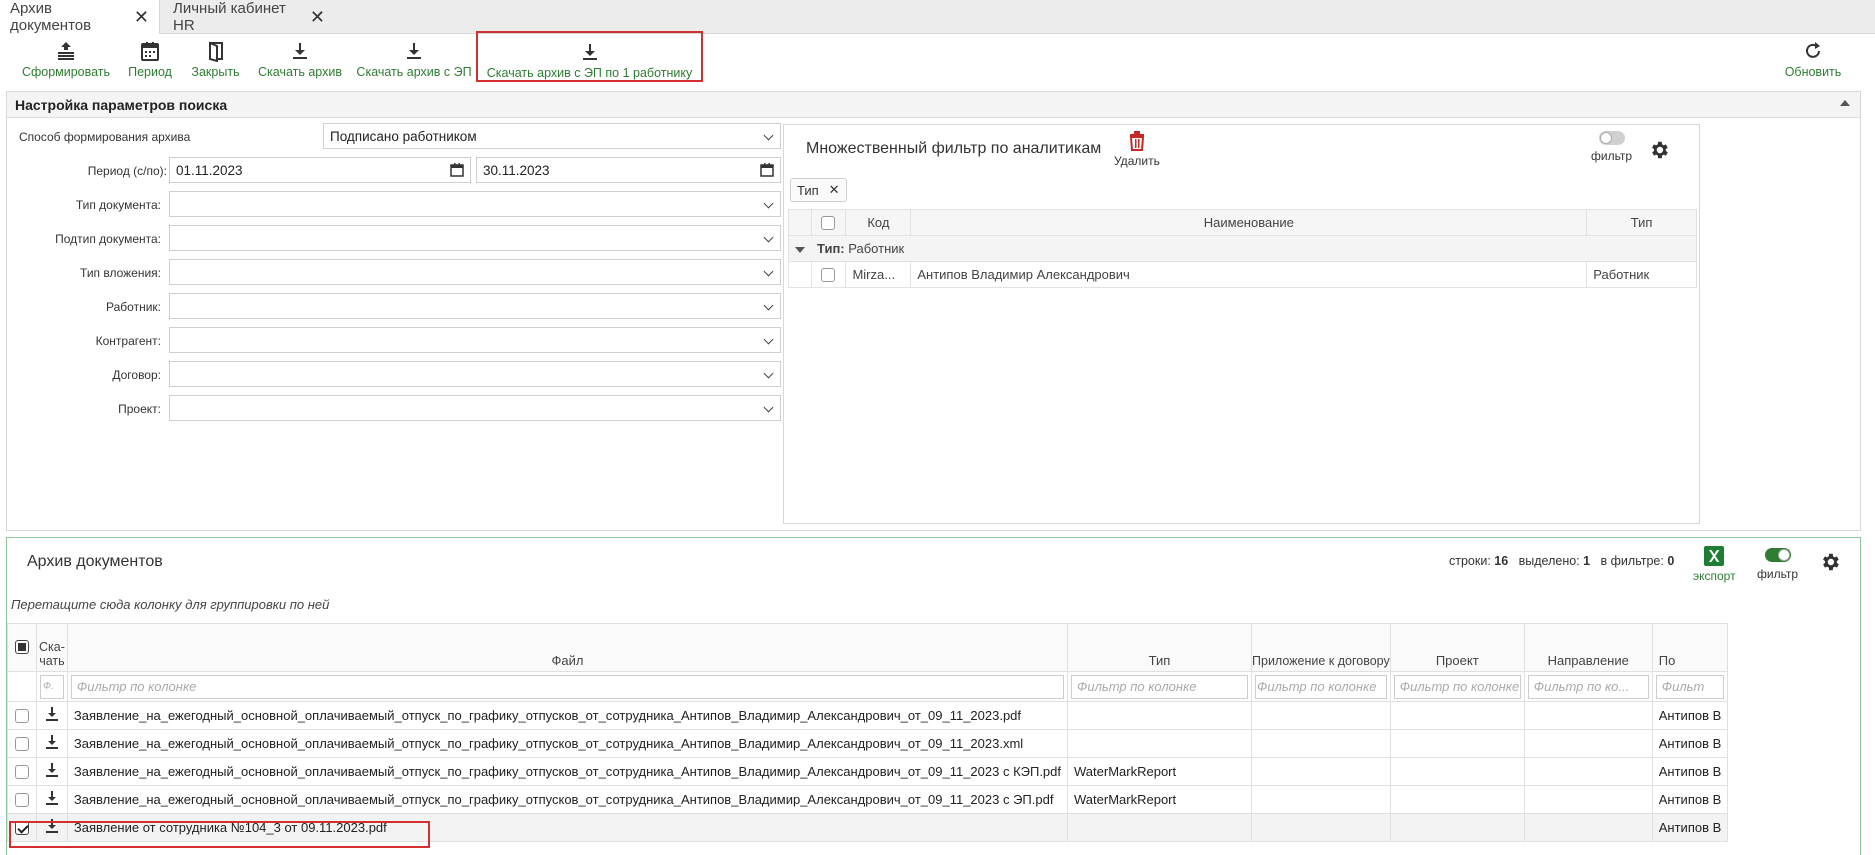 This screenshot has height=855, width=1875. What do you see at coordinates (1457, 647) in the screenshot?
I see `col-project: Проект` at bounding box center [1457, 647].